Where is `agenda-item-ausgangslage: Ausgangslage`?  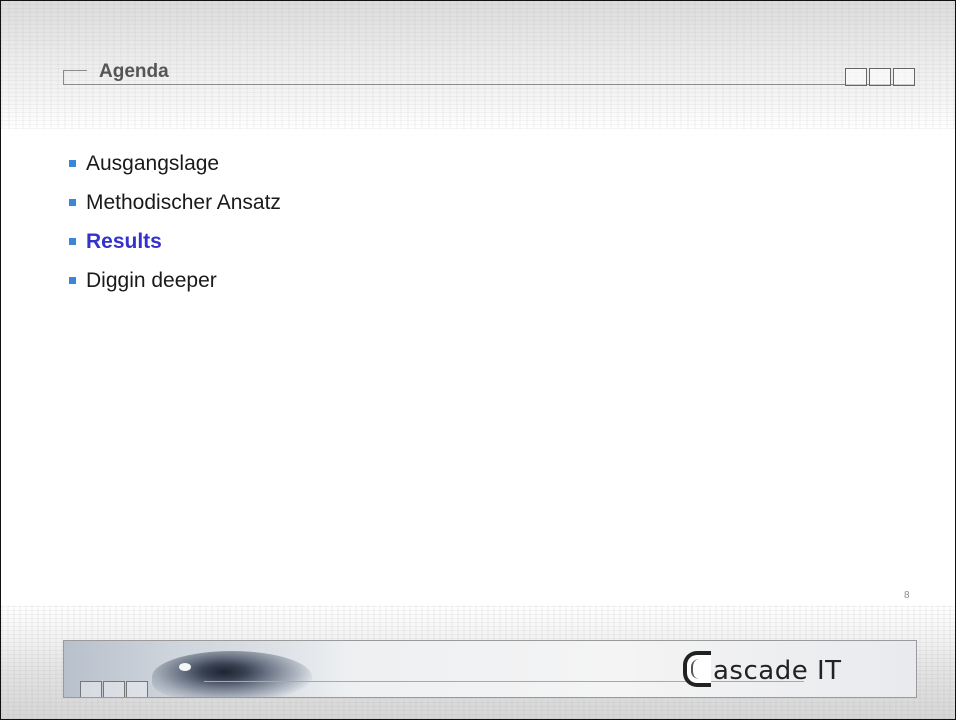 agenda-item-ausgangslage: Ausgangslage is located at coordinates (175, 163).